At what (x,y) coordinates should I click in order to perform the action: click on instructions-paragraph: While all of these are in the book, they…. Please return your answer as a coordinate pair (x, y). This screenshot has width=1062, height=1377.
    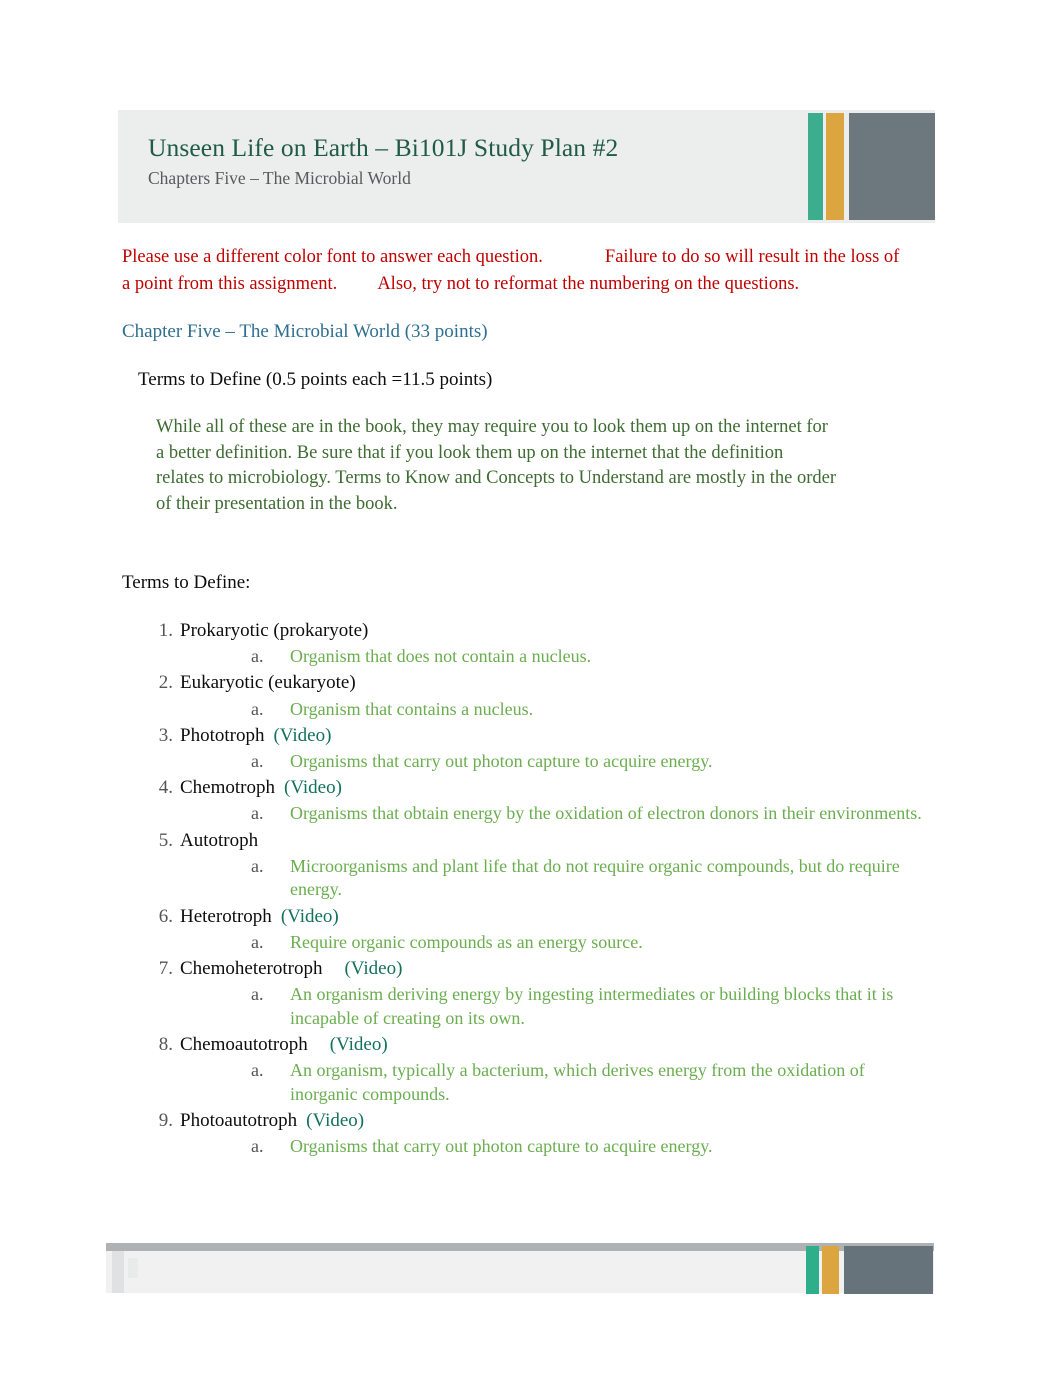
    Looking at the image, I should click on (496, 465).